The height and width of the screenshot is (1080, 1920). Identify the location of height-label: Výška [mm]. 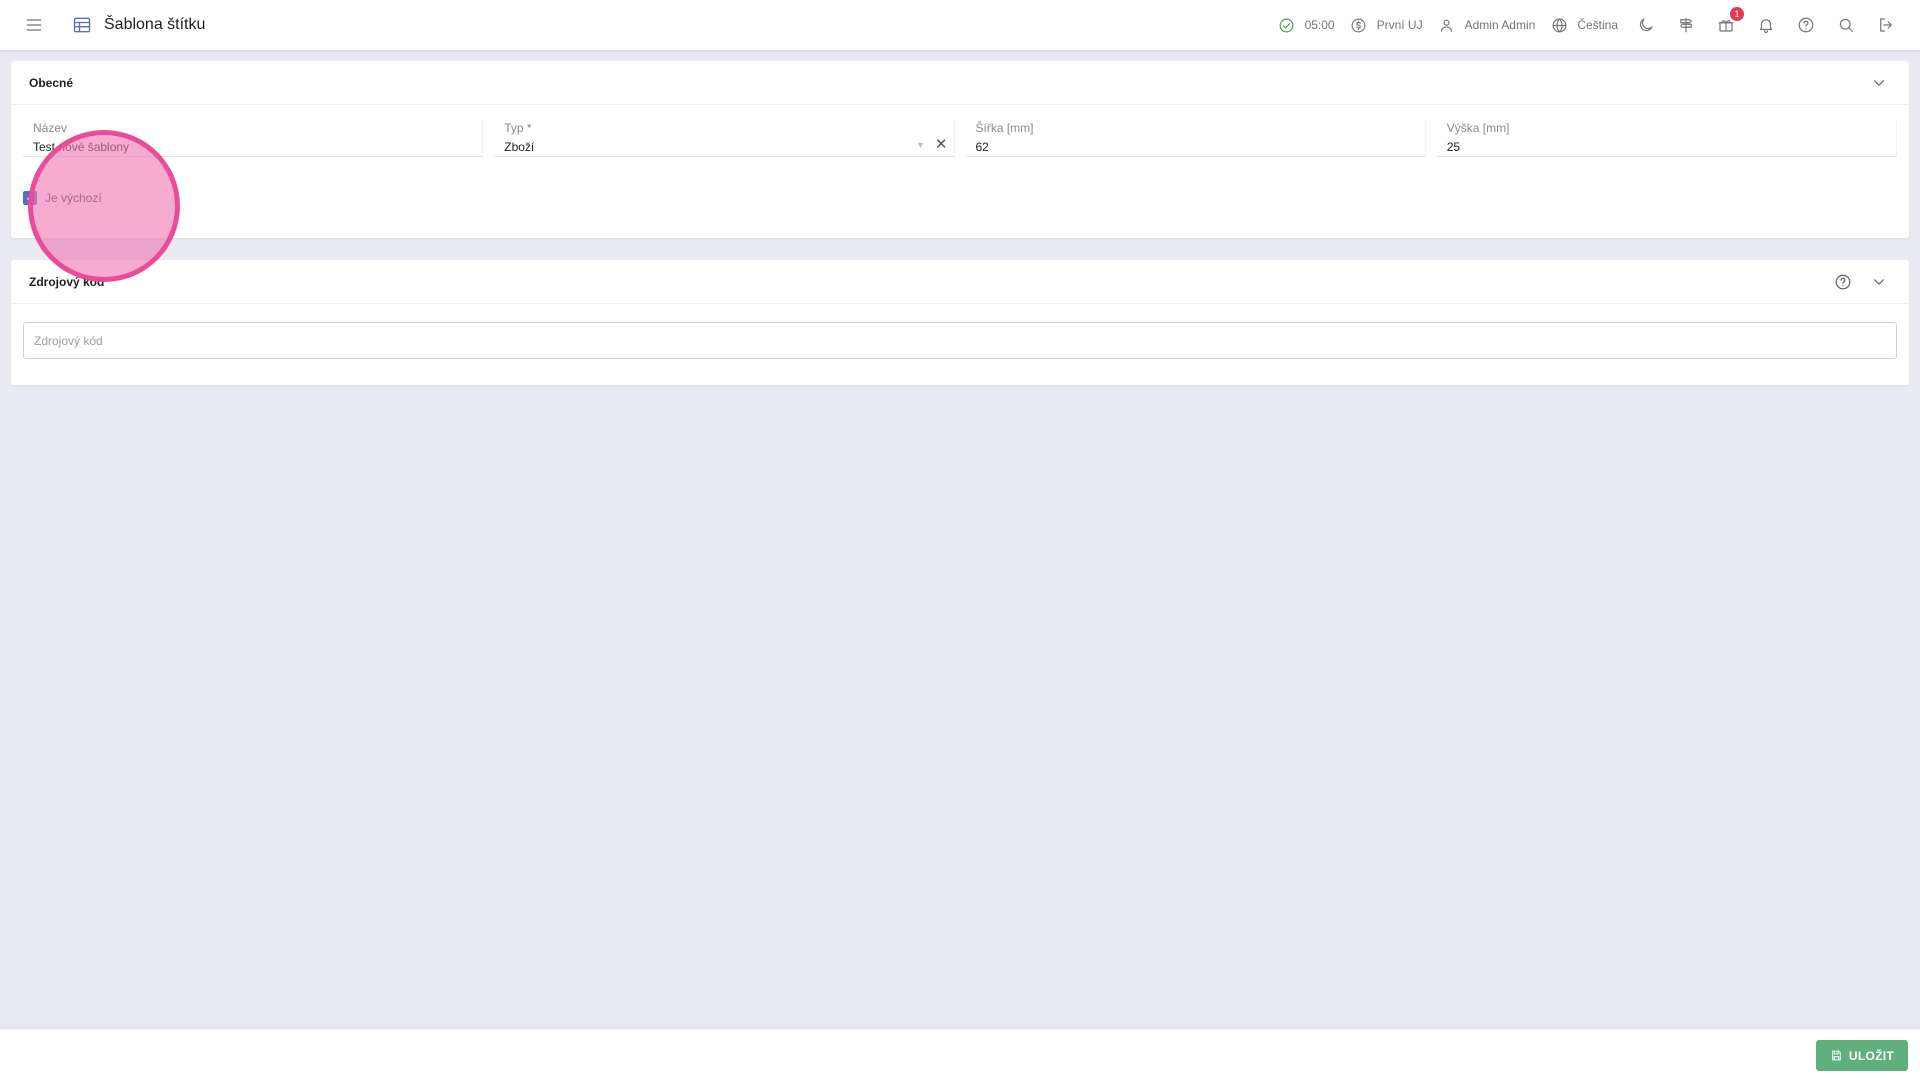
(1478, 128).